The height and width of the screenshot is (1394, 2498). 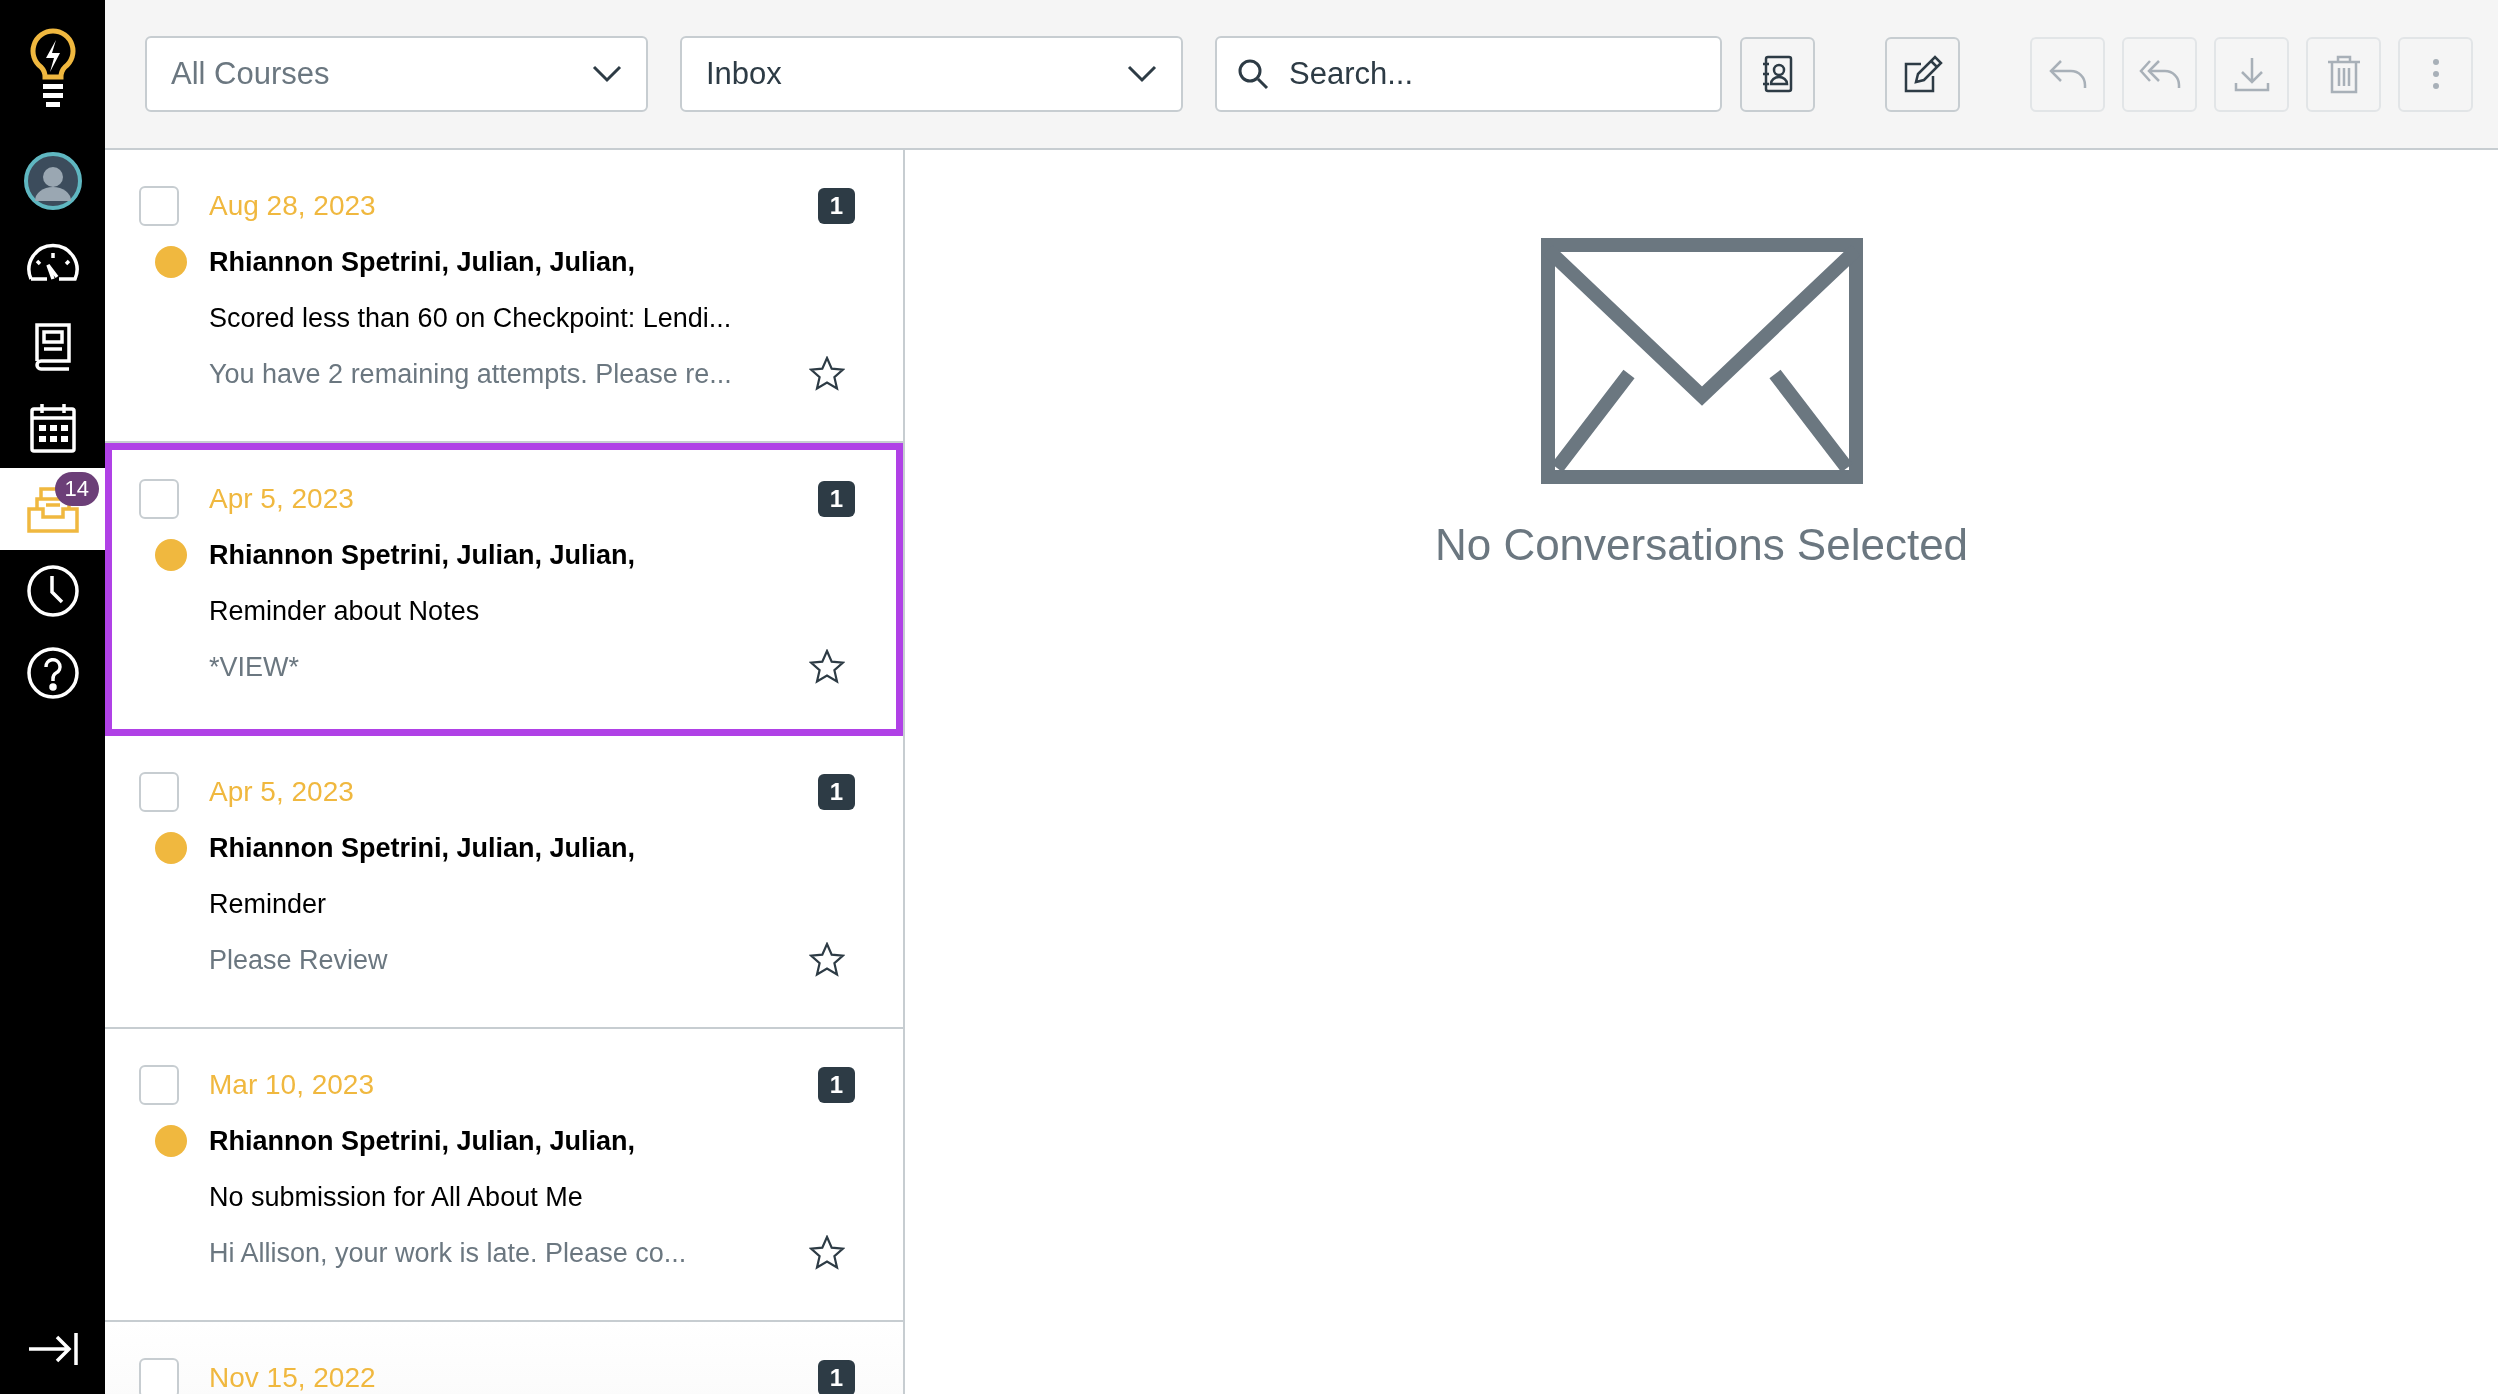 I want to click on conversation-date: Aug 28, 2023, so click(x=293, y=206).